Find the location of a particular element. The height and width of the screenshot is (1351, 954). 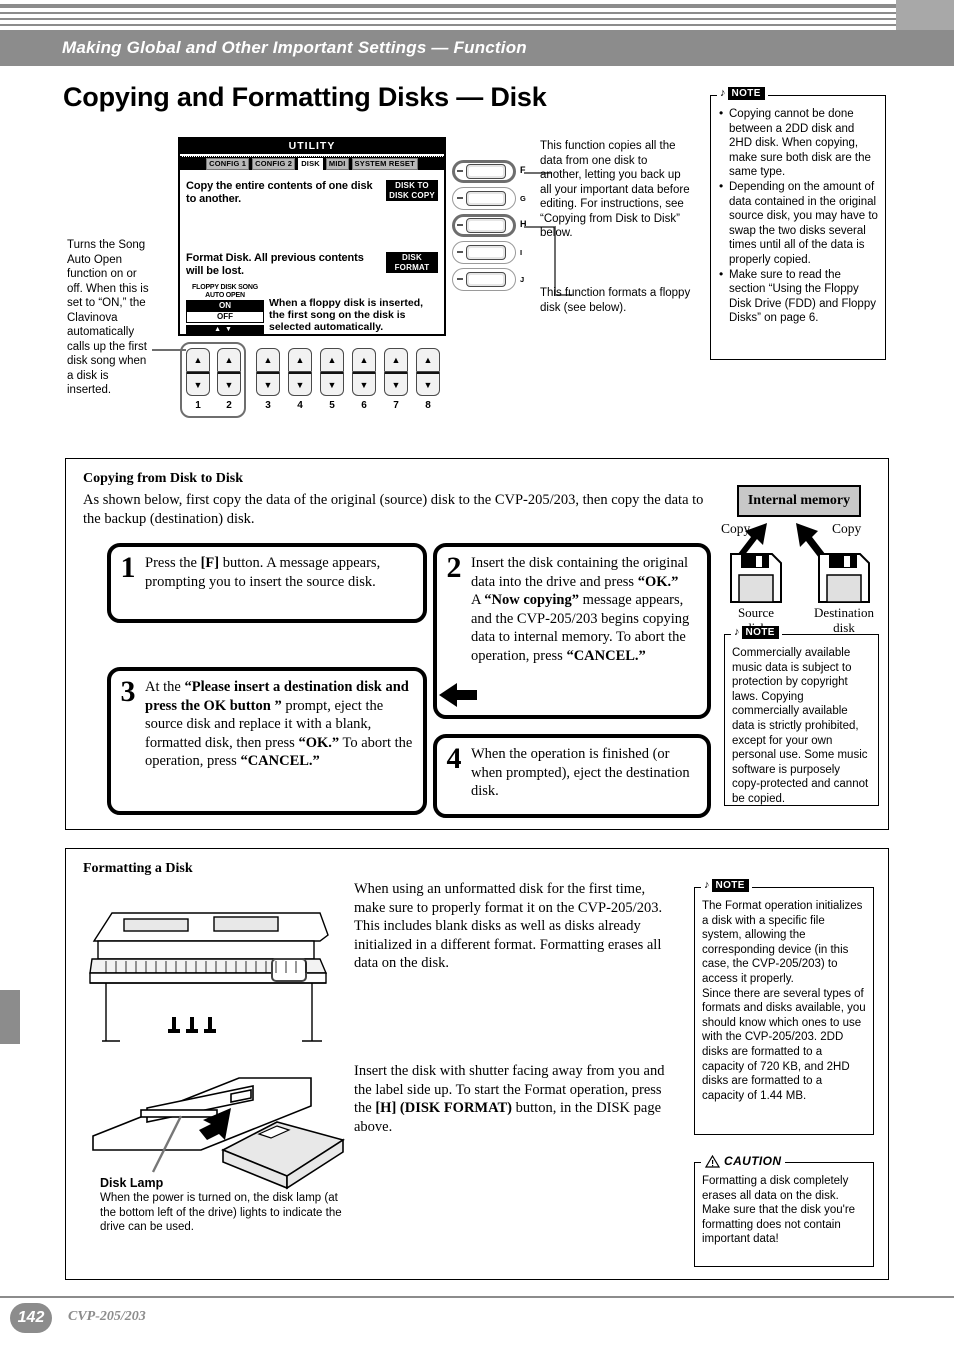

lcd-tab-bar: CONFIG 1 CONFIG 2 DISK MIDI SYSTEM RESET is located at coordinates (312, 163).